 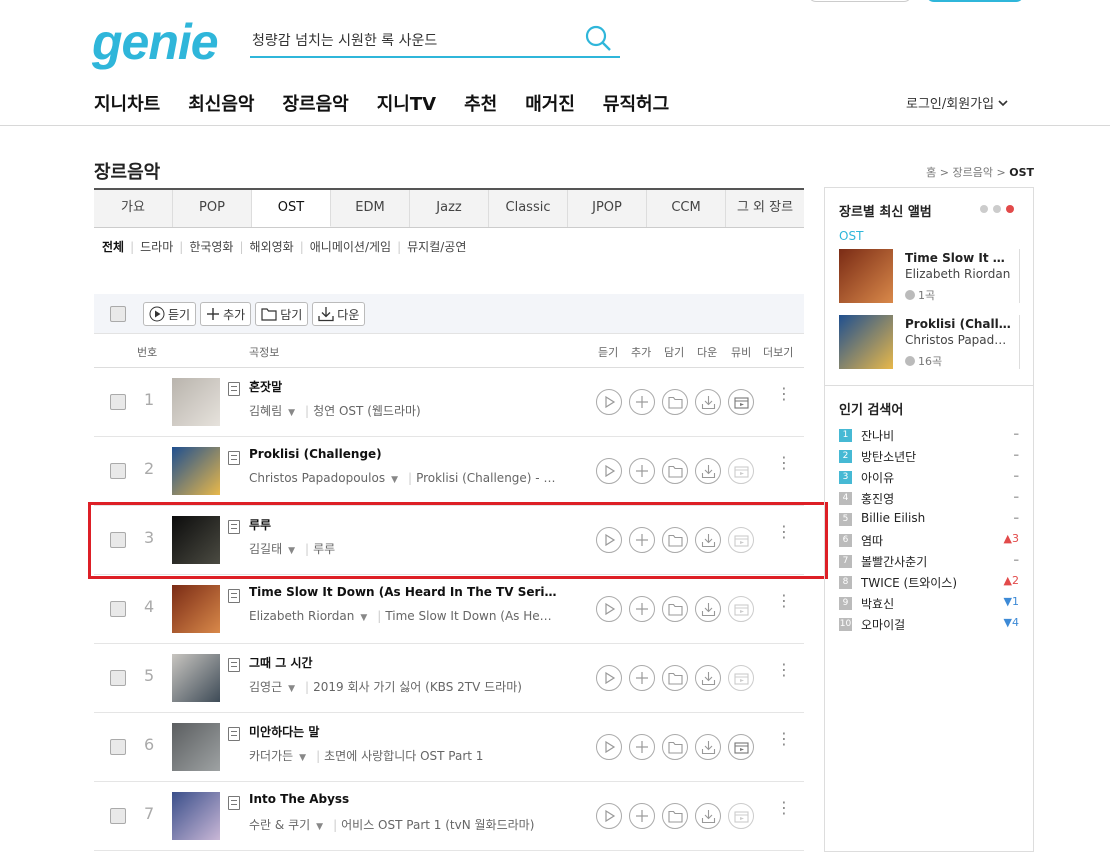 I want to click on hot-keyword: 박효신, so click(x=877, y=603).